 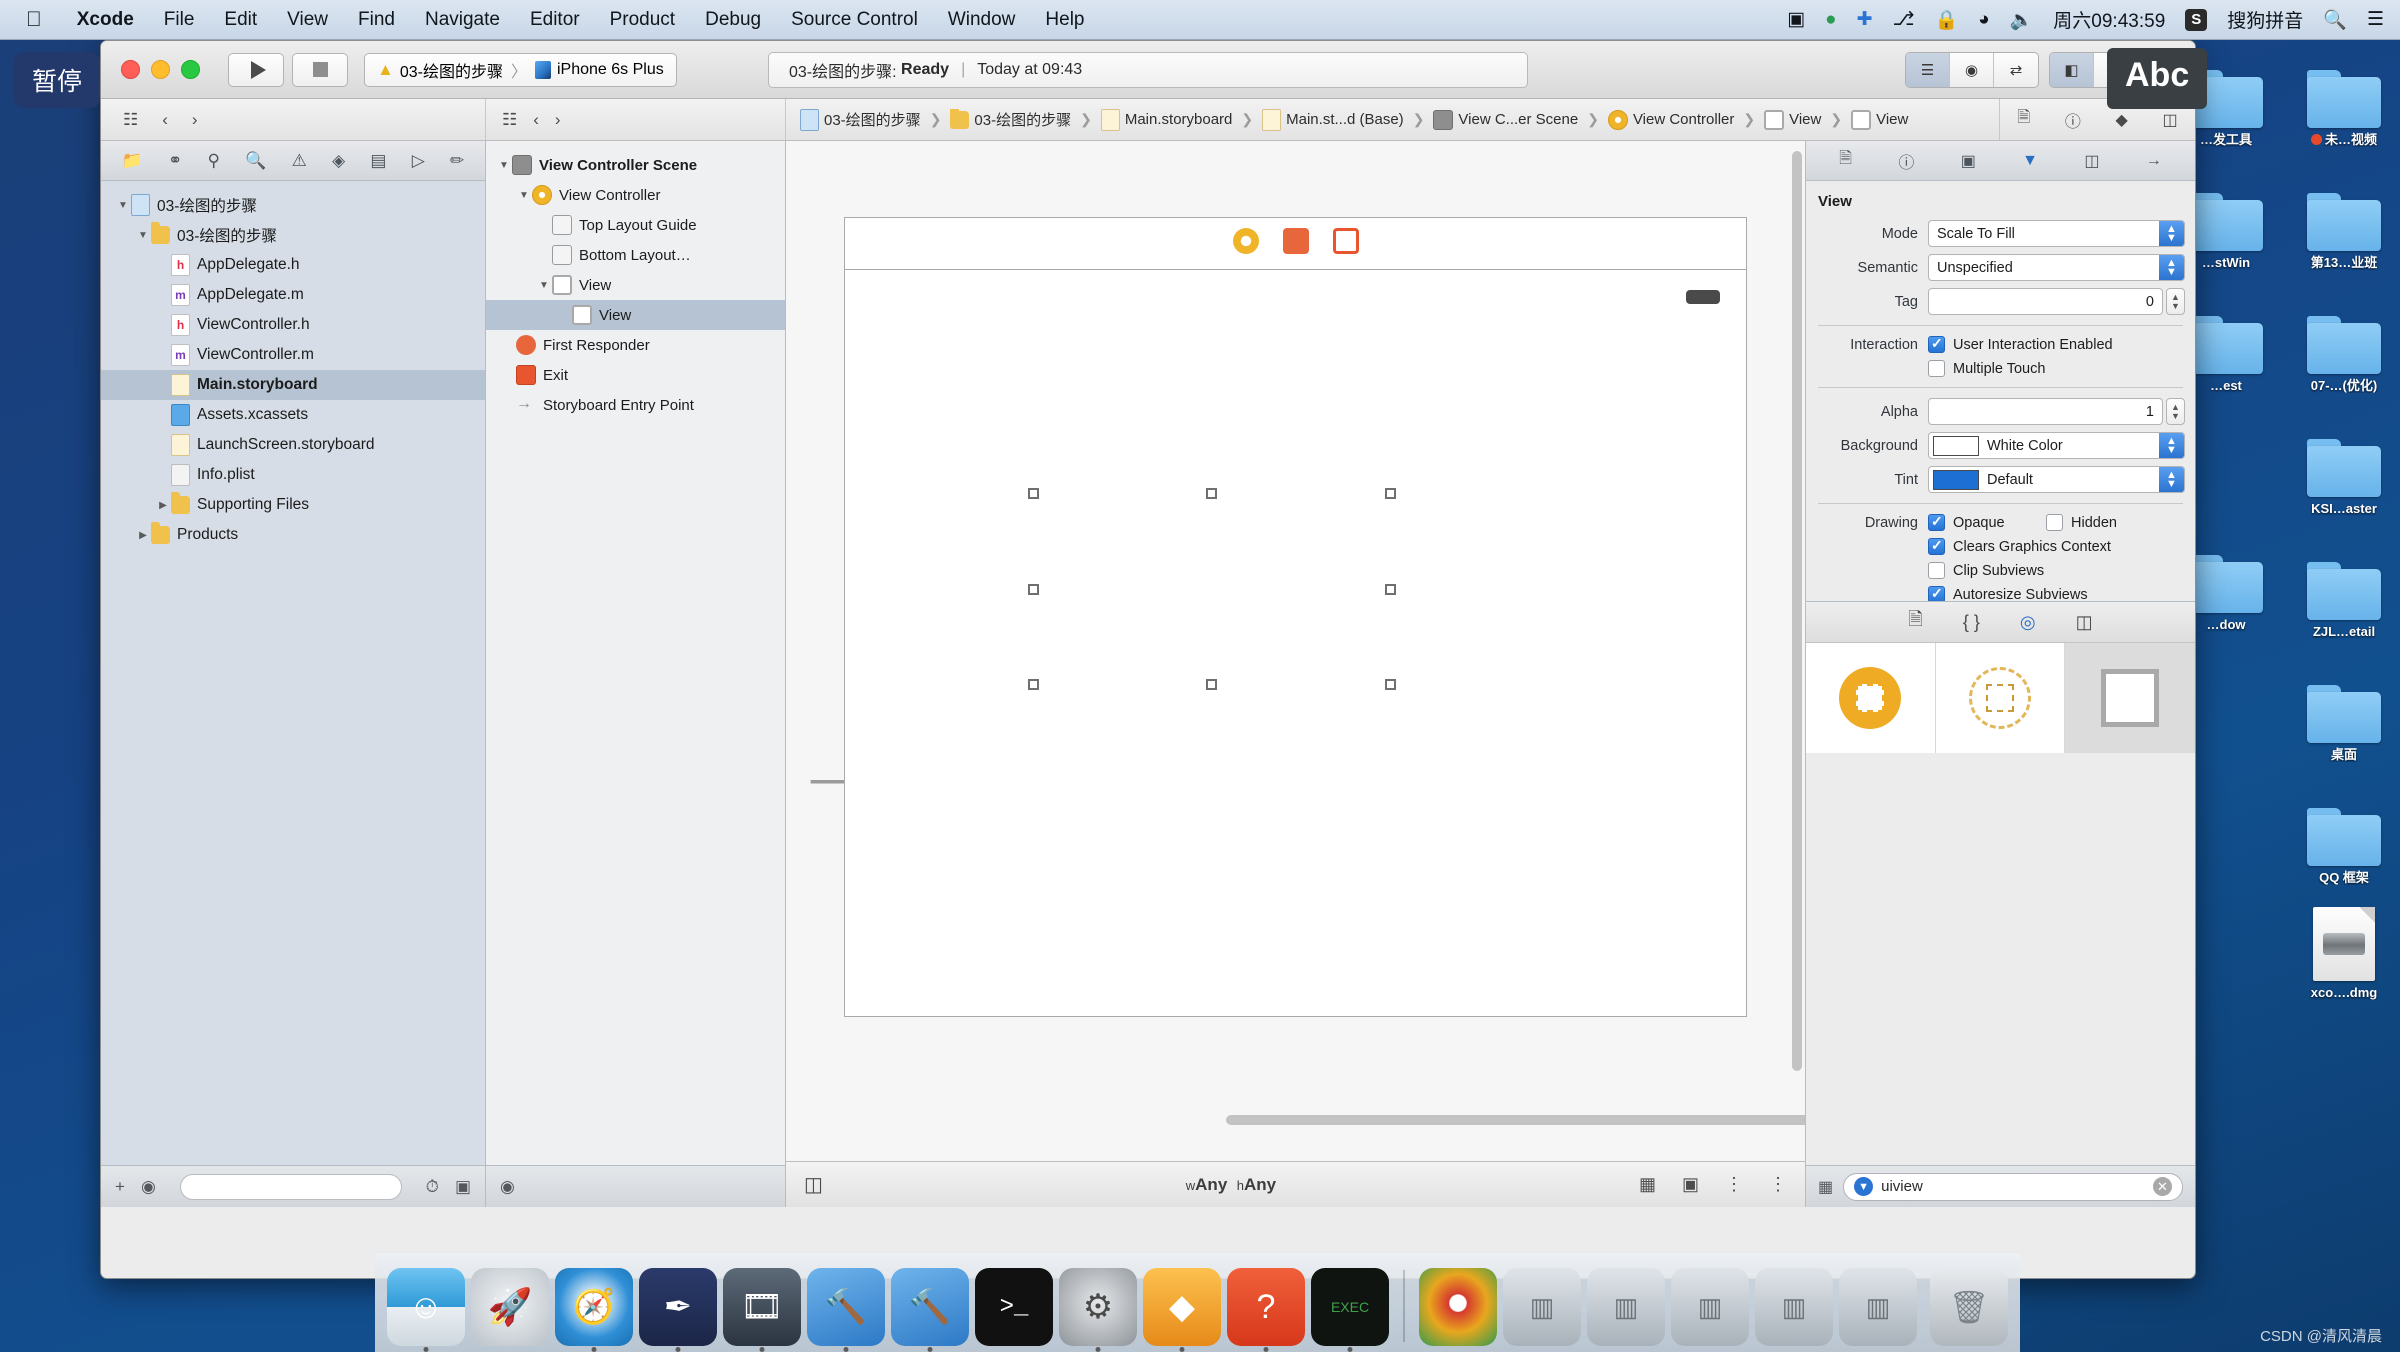 What do you see at coordinates (293, 445) in the screenshot?
I see `tree-row: LaunchScreen.storyboard` at bounding box center [293, 445].